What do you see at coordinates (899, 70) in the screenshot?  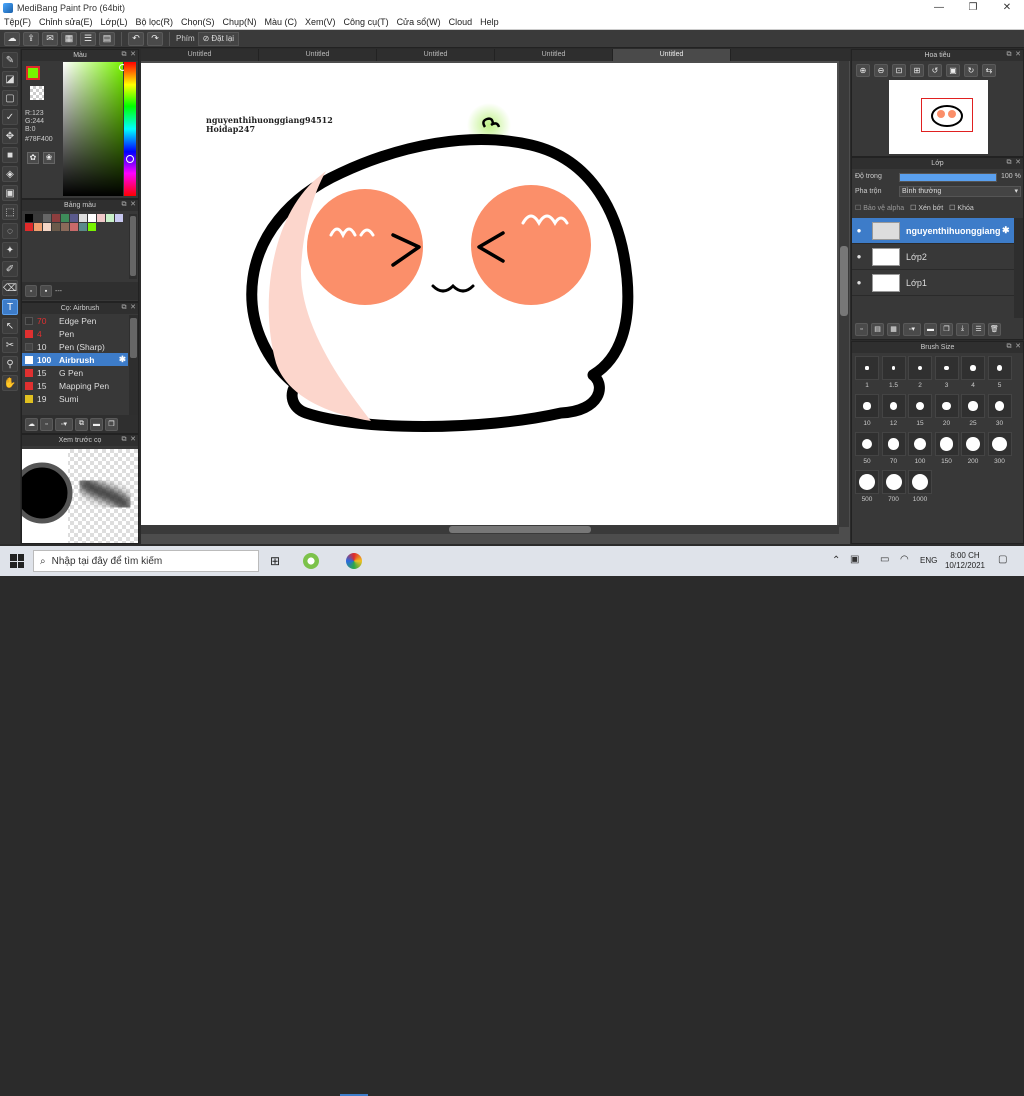 I see `fit-icon: ⊡` at bounding box center [899, 70].